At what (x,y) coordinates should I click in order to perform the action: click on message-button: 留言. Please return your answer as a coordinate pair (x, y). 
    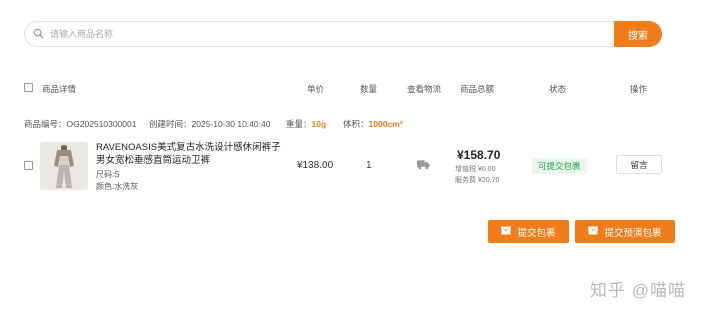
    Looking at the image, I should click on (639, 164).